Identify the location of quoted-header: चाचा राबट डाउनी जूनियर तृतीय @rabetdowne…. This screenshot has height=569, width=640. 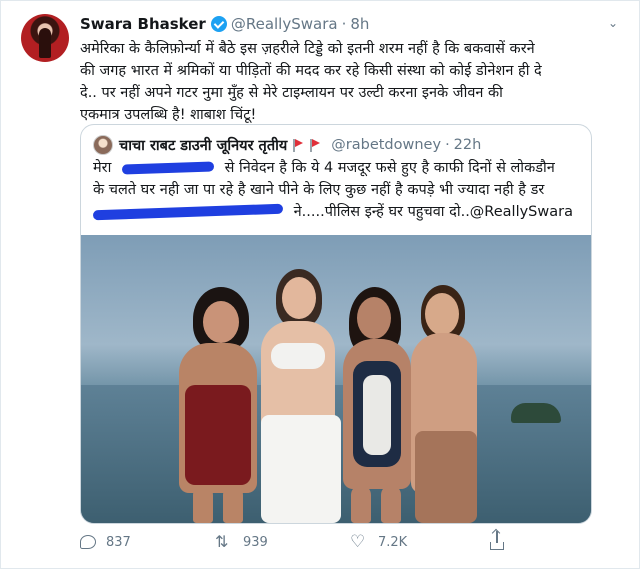
(287, 145).